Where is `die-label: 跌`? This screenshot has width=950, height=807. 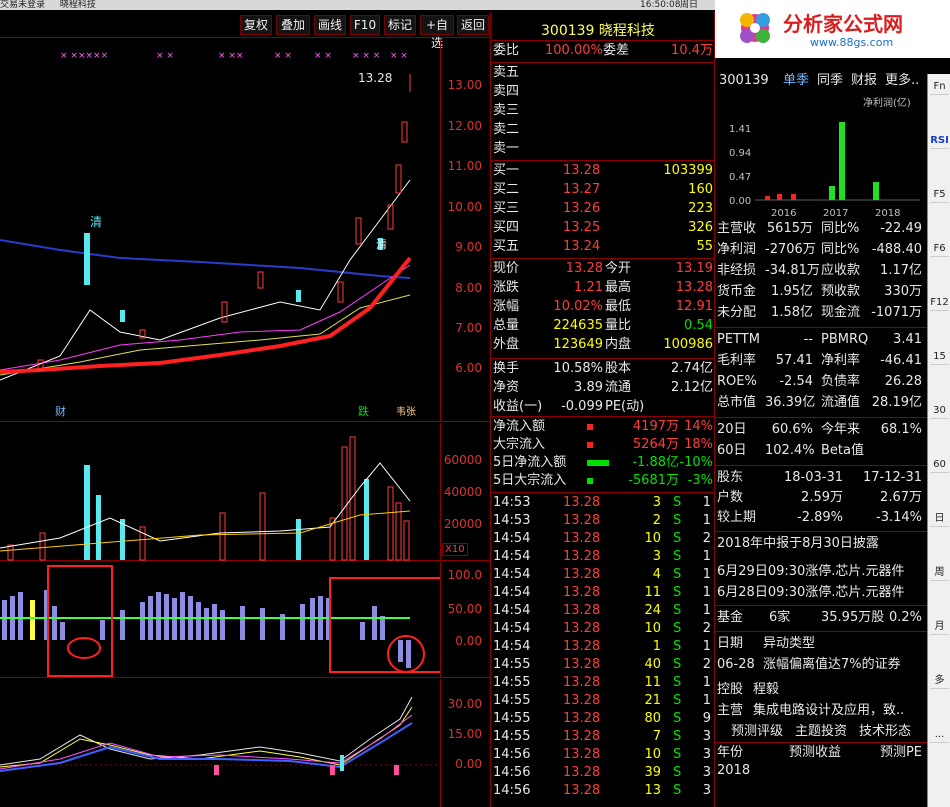 die-label: 跌 is located at coordinates (363, 411).